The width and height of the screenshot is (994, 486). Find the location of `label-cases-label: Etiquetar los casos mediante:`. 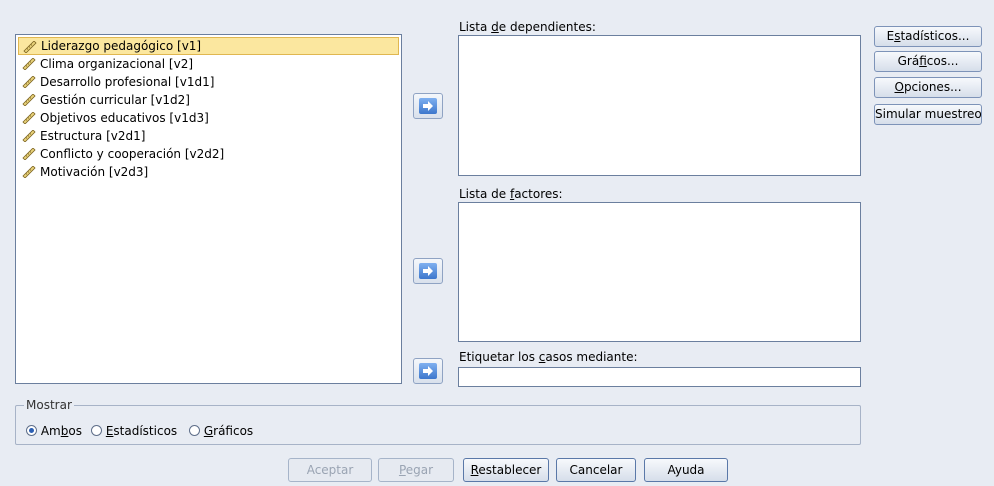

label-cases-label: Etiquetar los casos mediante: is located at coordinates (548, 357).